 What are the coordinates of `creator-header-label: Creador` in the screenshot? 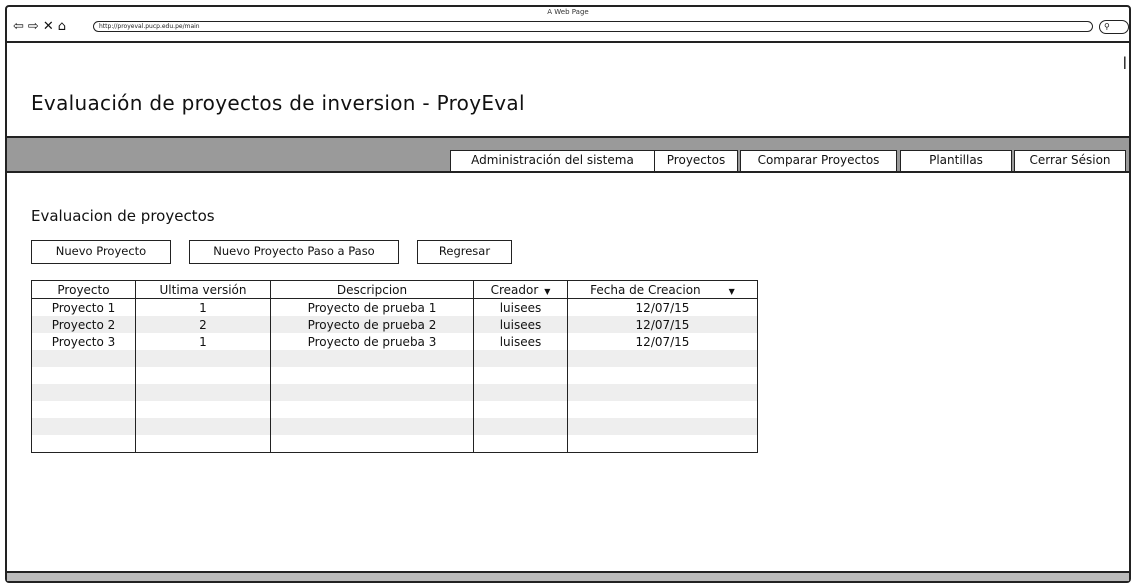 It's located at (514, 289).